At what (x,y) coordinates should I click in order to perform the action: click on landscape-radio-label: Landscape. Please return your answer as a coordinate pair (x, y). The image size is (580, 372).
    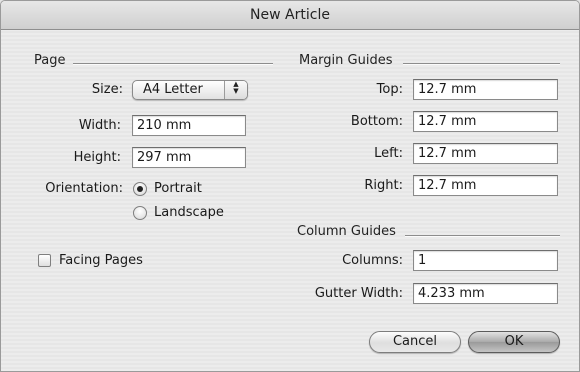
    Looking at the image, I should click on (189, 212).